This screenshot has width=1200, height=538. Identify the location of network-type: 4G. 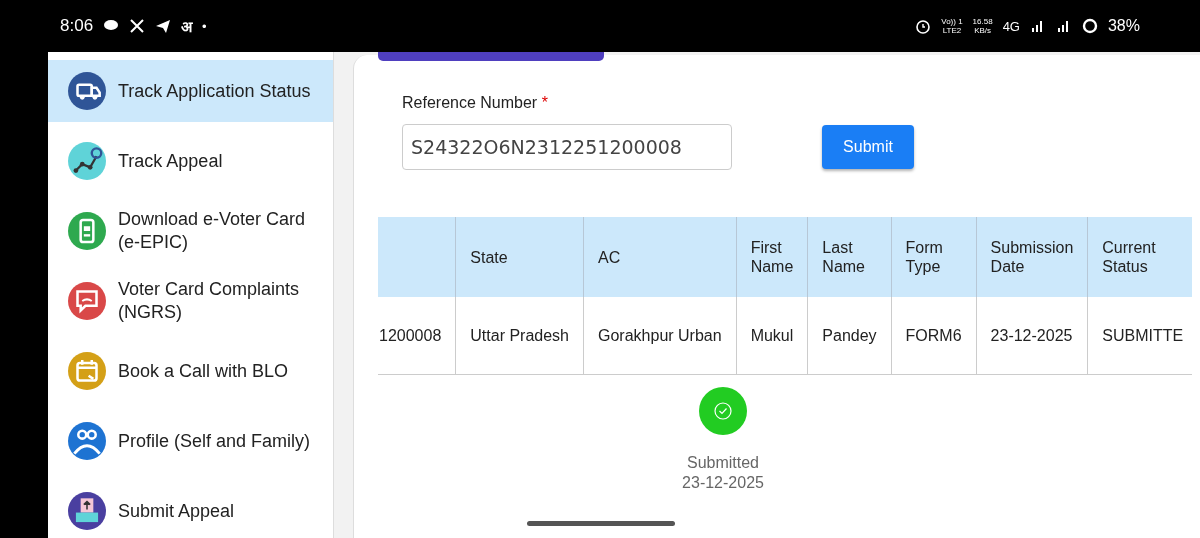
(1011, 26).